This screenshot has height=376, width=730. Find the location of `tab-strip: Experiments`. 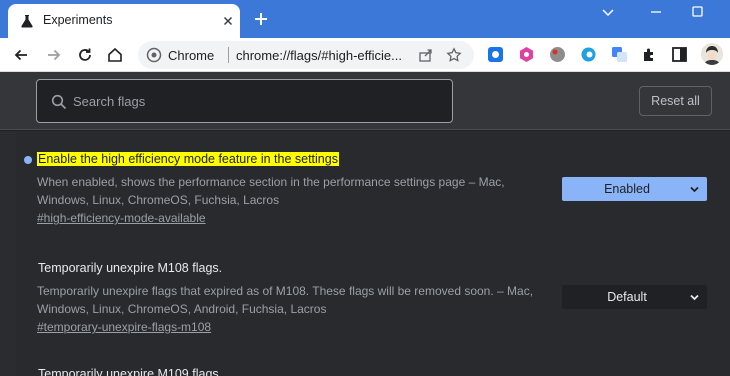

tab-strip: Experiments is located at coordinates (365, 19).